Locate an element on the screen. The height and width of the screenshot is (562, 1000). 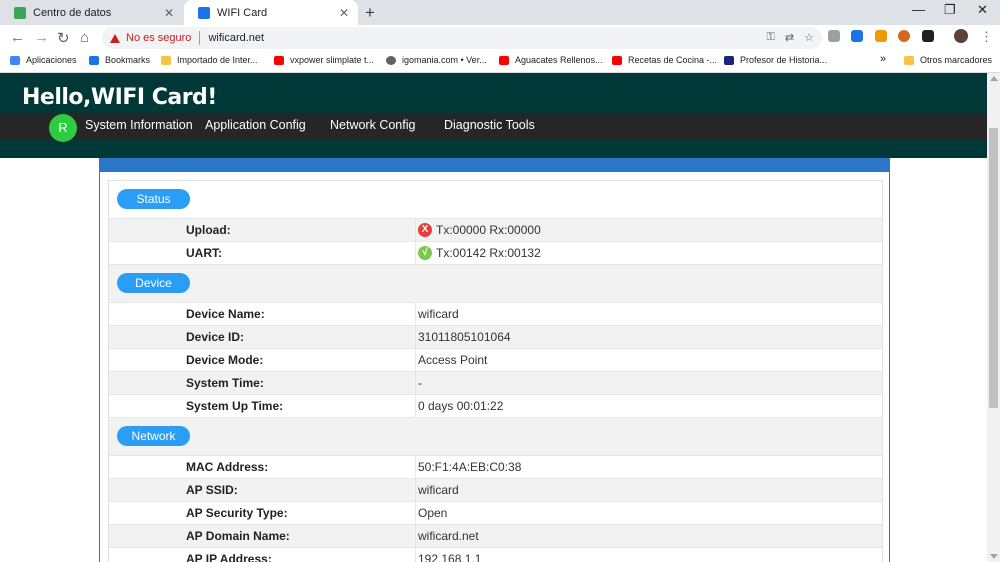
key-icon: ⚿ is located at coordinates (771, 37).